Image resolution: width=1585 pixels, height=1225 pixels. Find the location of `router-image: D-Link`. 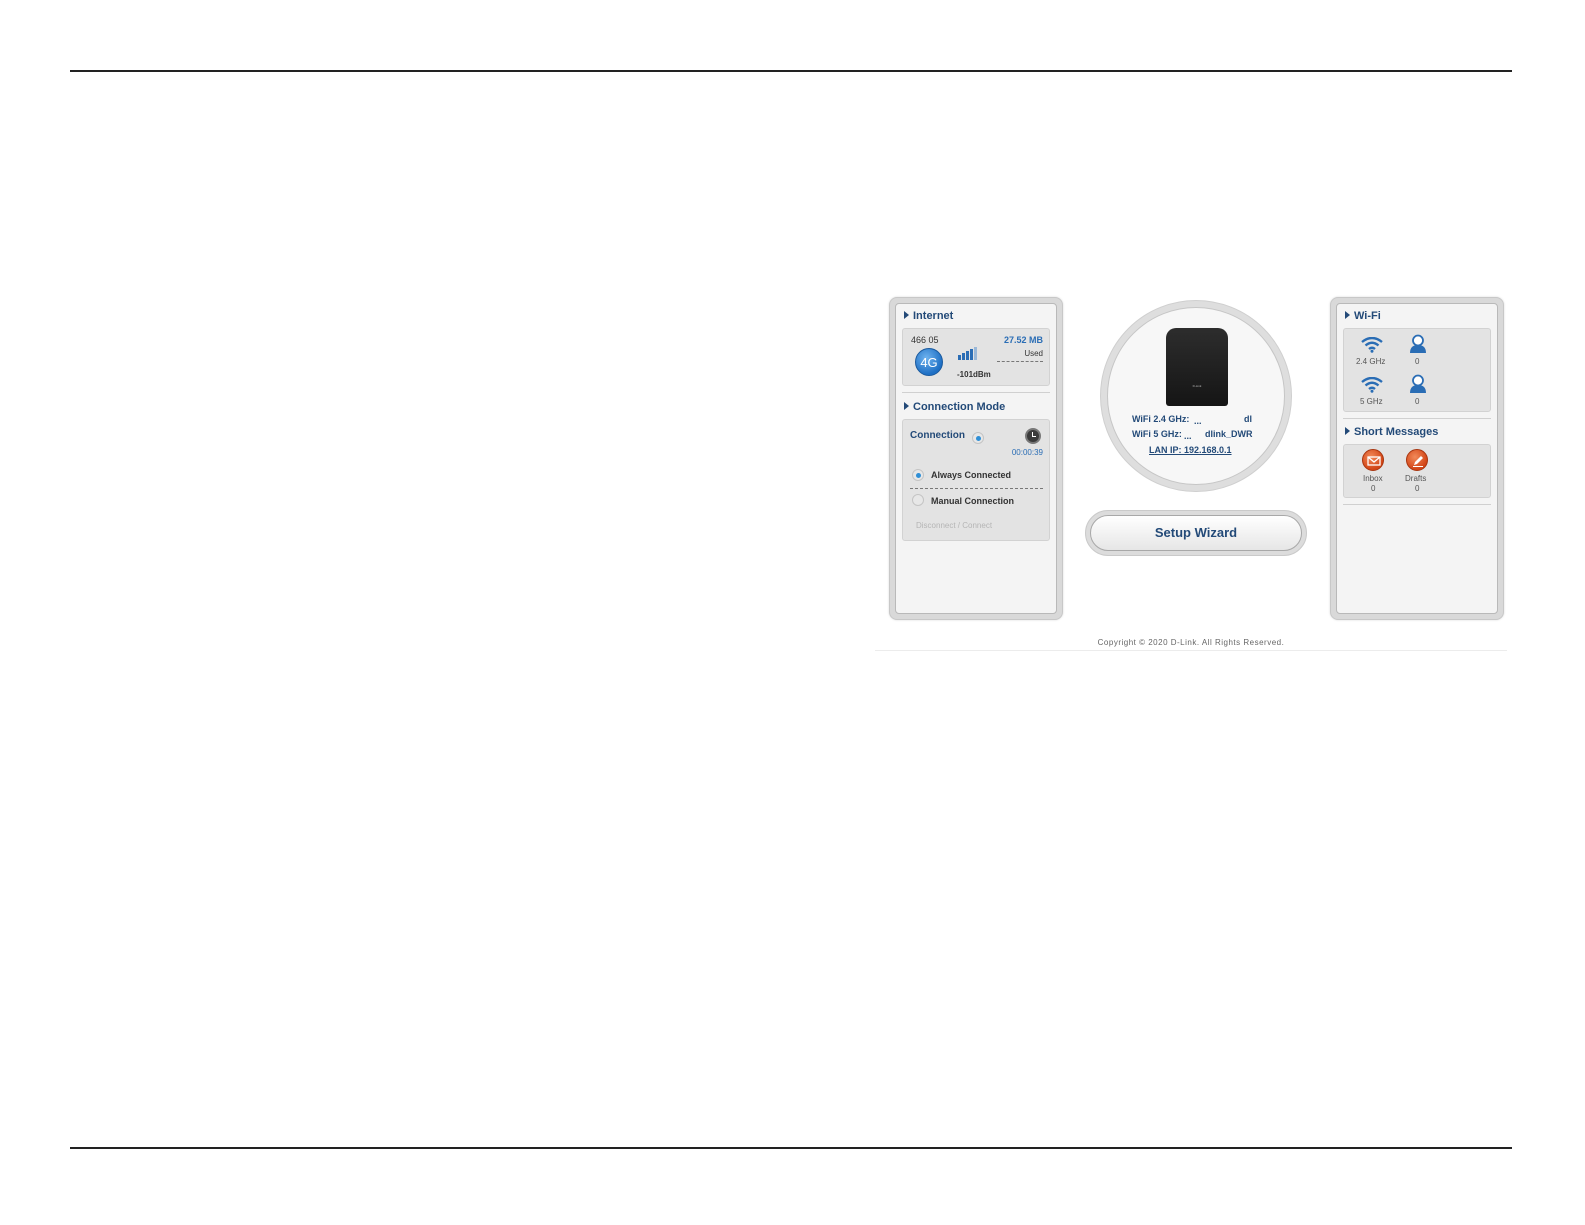

router-image: D-Link is located at coordinates (1197, 367).